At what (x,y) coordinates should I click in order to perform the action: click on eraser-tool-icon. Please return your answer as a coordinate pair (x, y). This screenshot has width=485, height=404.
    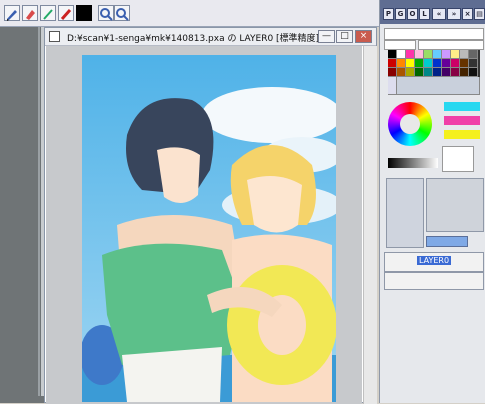
    Looking at the image, I should click on (30, 13).